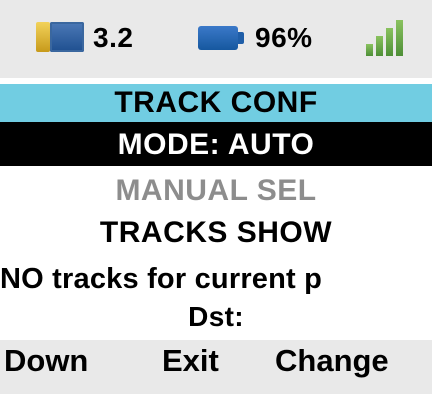 This screenshot has width=432, height=394. I want to click on battery-status: 96%, so click(268, 38).